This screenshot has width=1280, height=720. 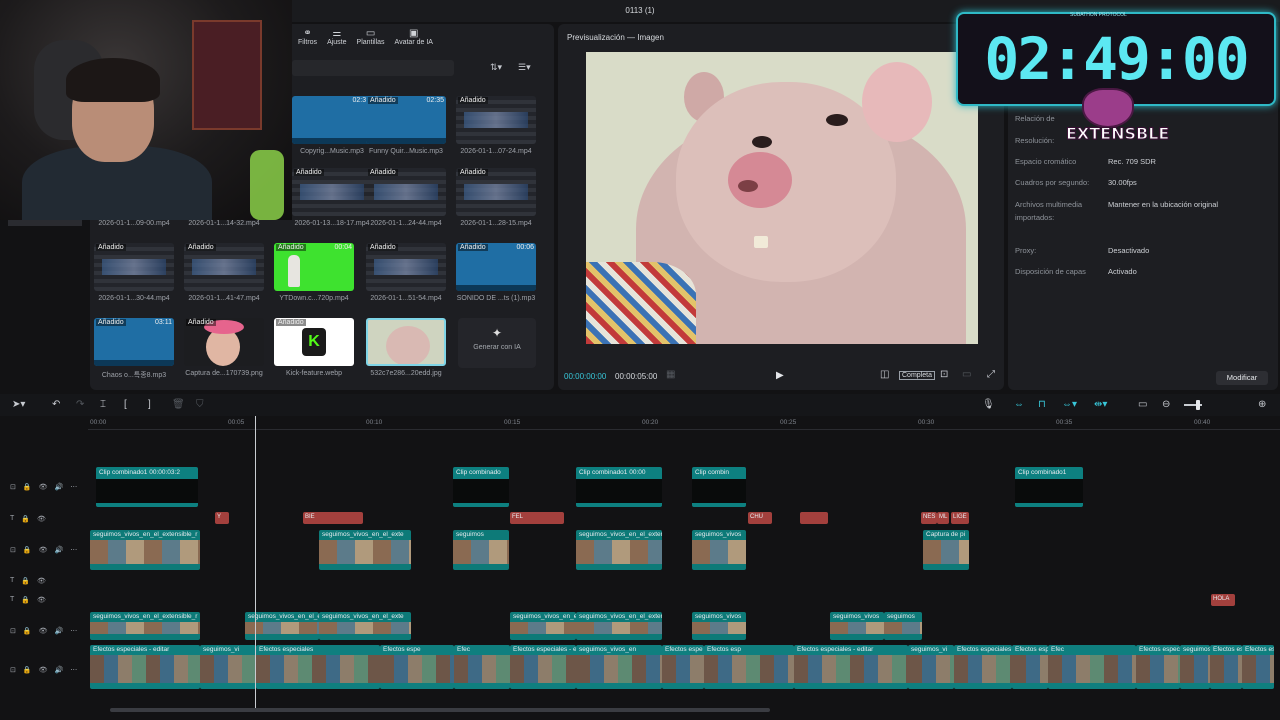 What do you see at coordinates (371, 39) in the screenshot?
I see `tab-templates: ▭ Plantillas` at bounding box center [371, 39].